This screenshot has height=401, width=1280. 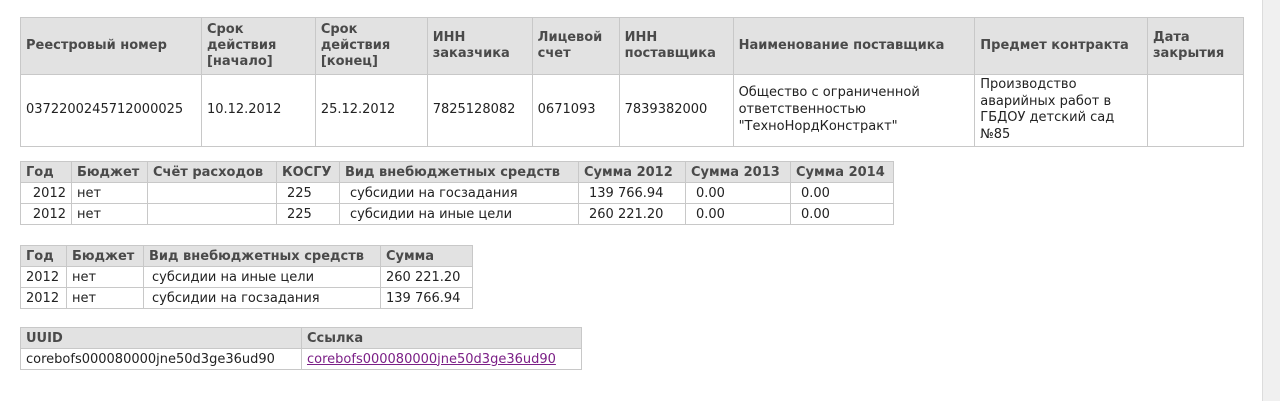 I want to click on sum-2012-cell: 260 221.20, so click(x=632, y=214).